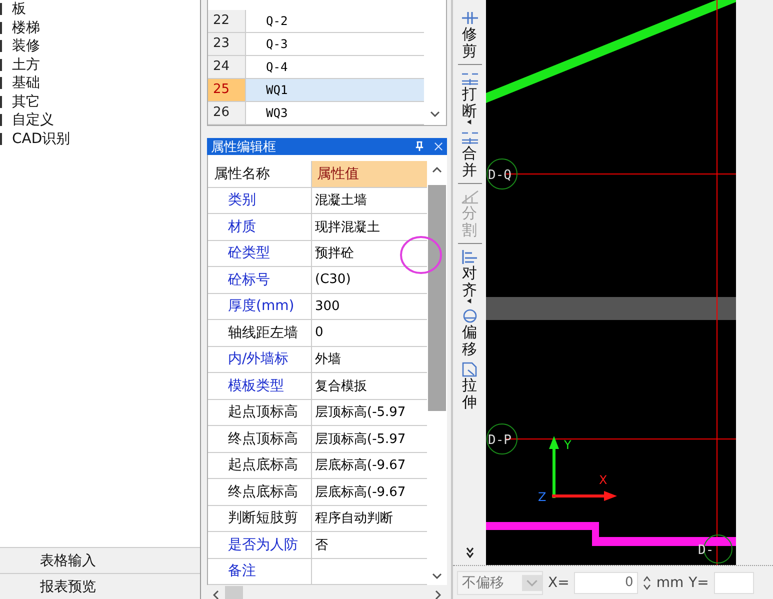 The height and width of the screenshot is (599, 773). Describe the element at coordinates (242, 571) in the screenshot. I see `property-name: 备注` at that location.